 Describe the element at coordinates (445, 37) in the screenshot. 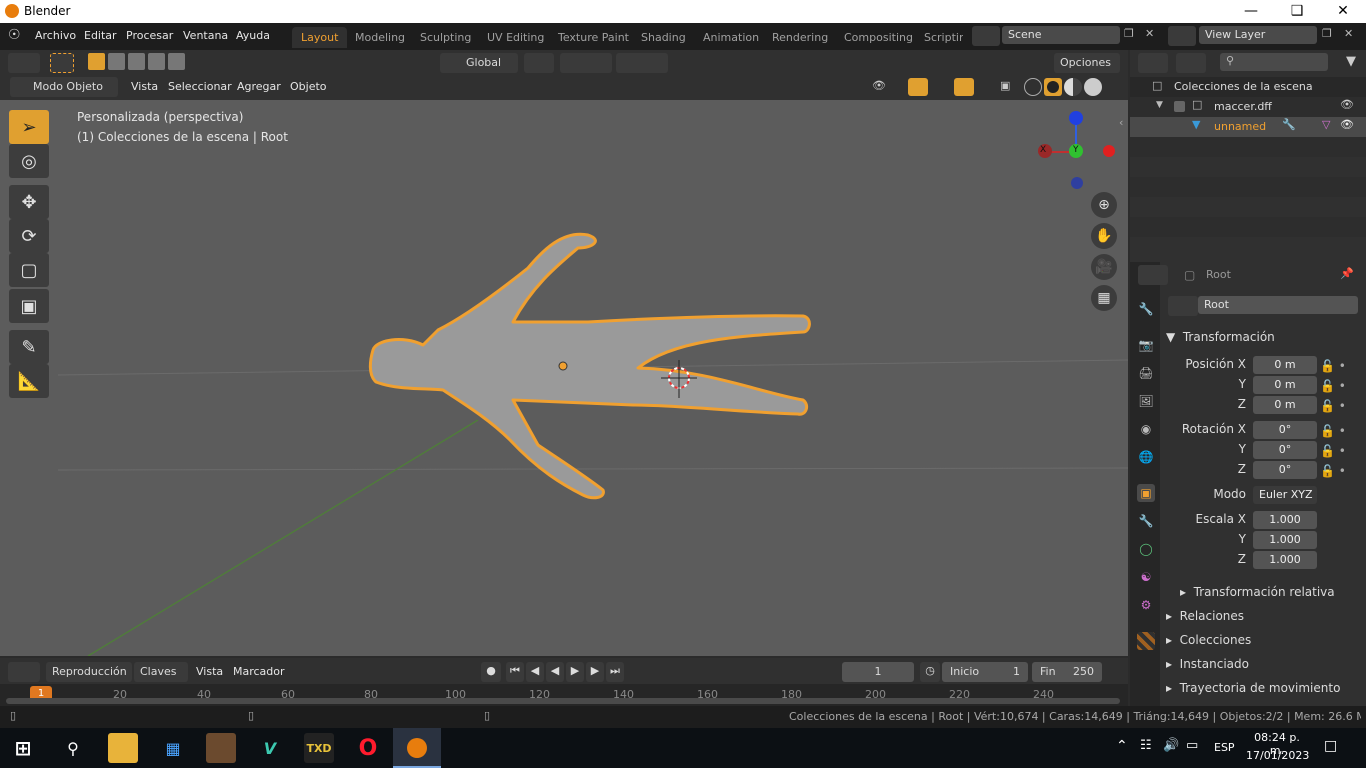

I see `tab-sculpting: Sculpting` at that location.